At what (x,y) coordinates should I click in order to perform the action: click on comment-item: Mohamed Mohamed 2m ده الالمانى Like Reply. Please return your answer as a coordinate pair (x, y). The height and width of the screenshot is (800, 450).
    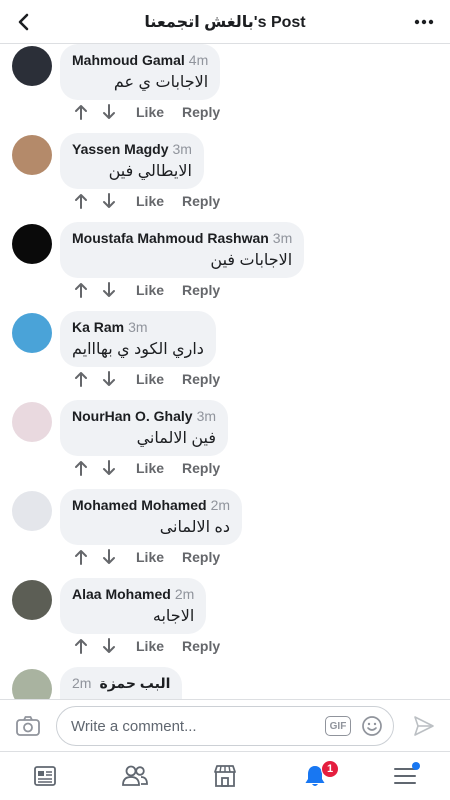
    Looking at the image, I should click on (225, 533).